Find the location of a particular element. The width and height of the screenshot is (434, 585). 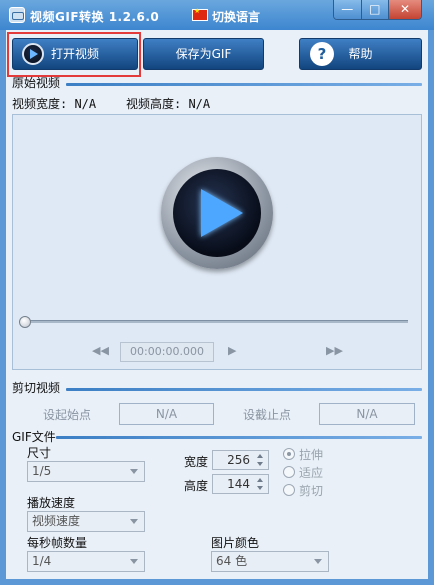

fps-select: 1/4 is located at coordinates (86, 561).